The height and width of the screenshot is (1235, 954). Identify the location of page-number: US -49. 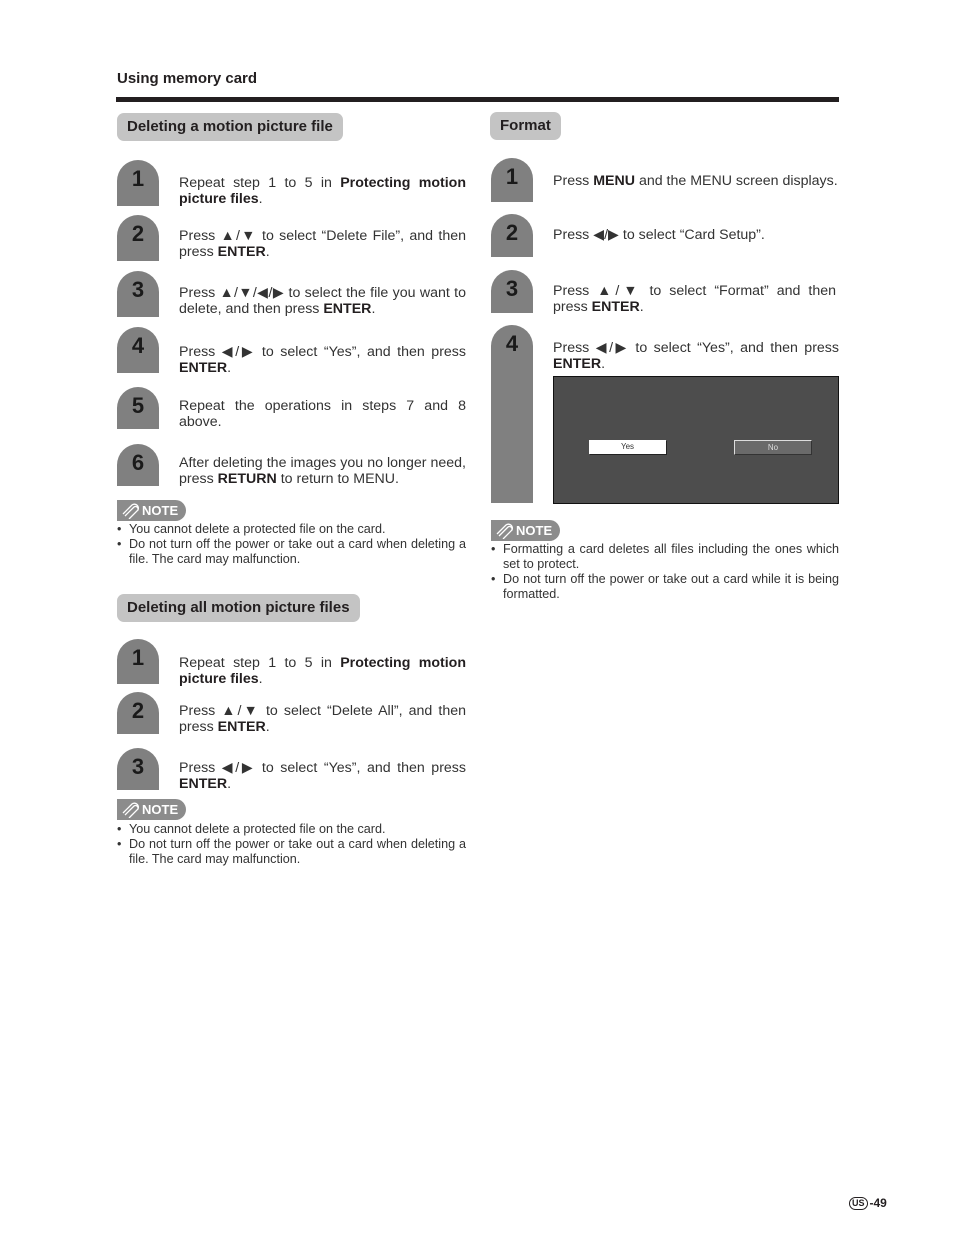
(868, 1203).